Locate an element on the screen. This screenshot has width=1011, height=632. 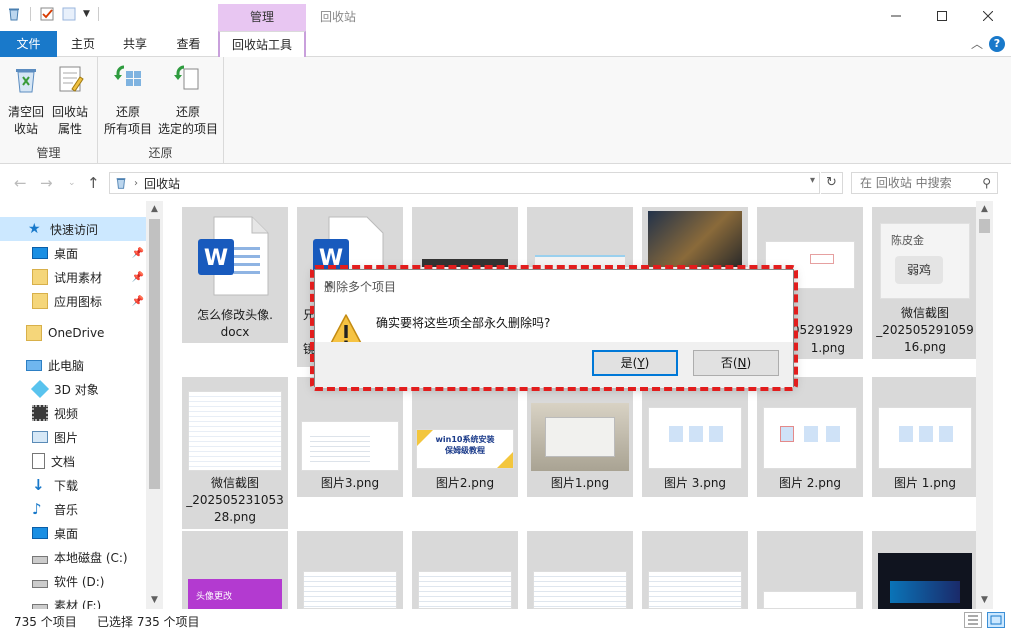
nav-trial-materials: 试用素材 📌 is located at coordinates (74, 277).